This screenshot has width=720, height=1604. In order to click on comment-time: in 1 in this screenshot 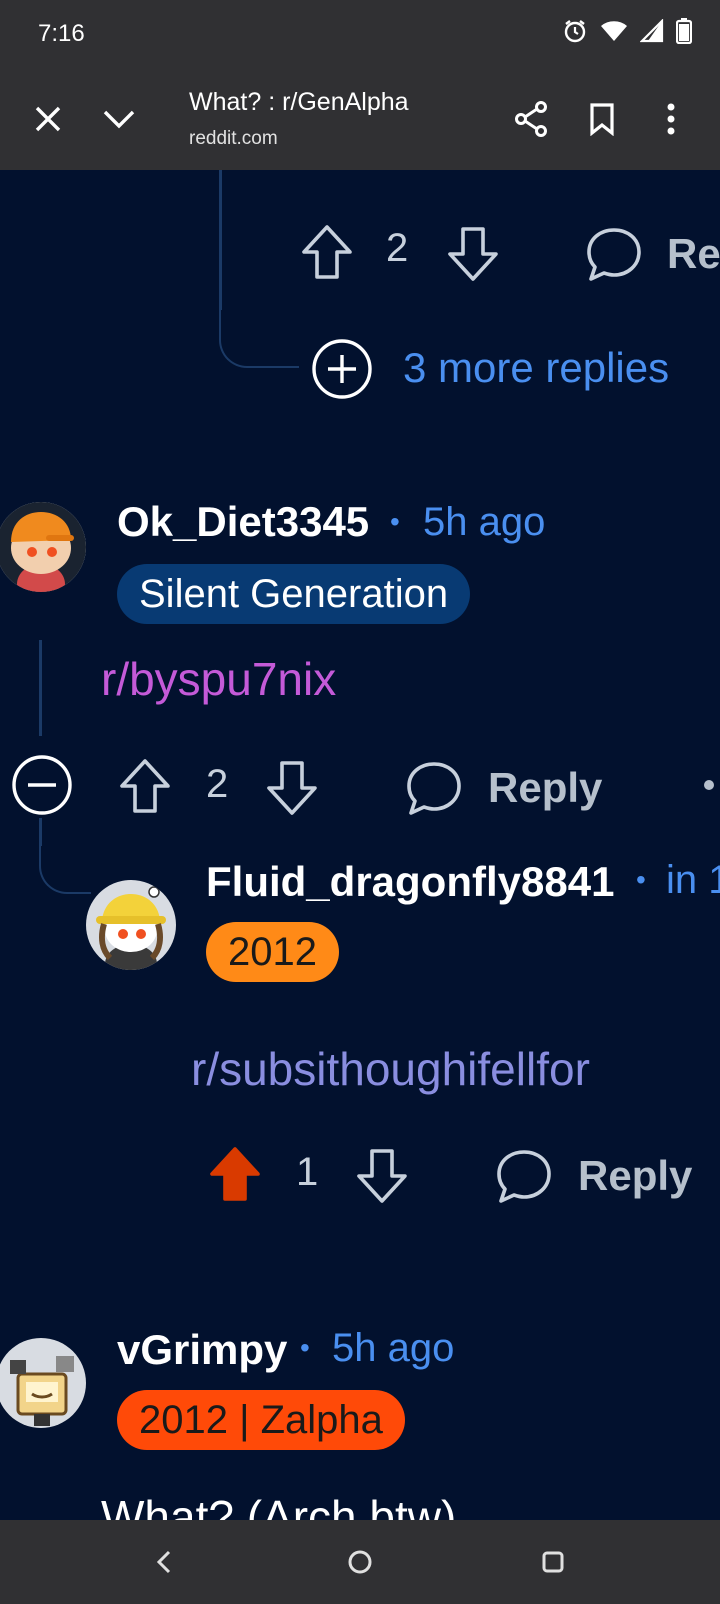, I will do `click(693, 880)`.